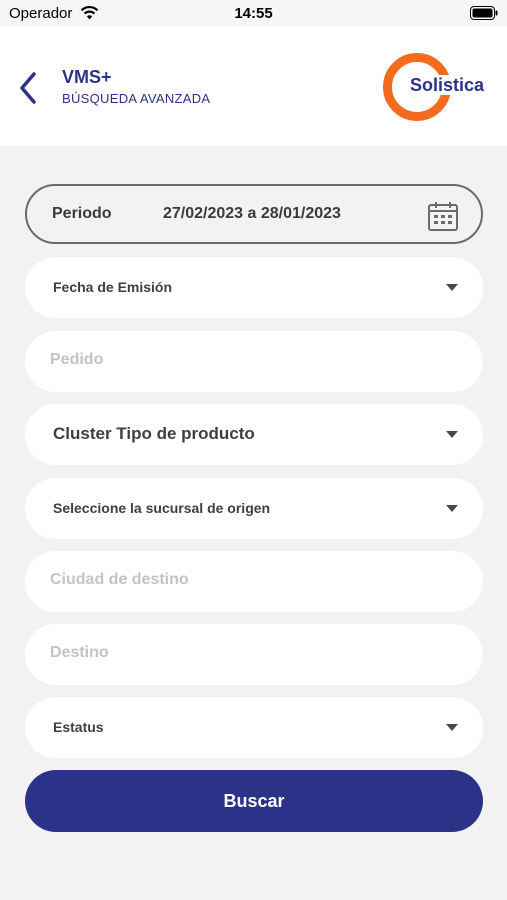  I want to click on destino-input: Destino, so click(254, 654).